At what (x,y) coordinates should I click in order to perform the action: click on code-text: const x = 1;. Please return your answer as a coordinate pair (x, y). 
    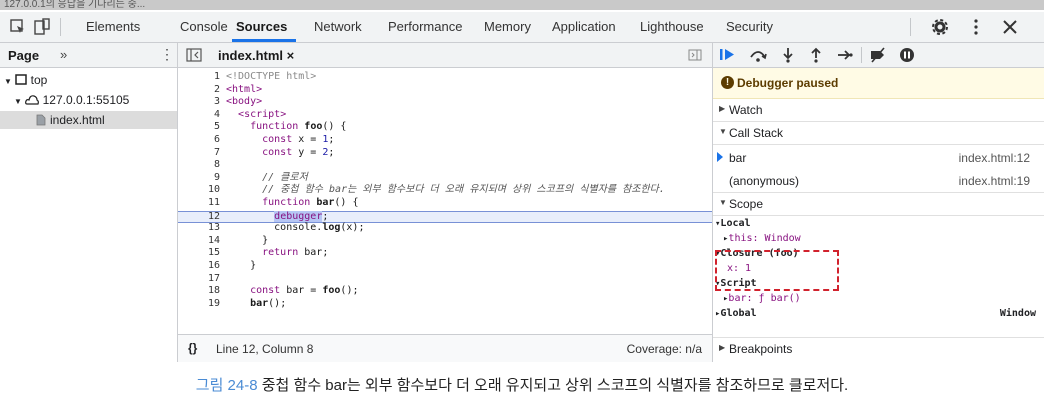
    Looking at the image, I should click on (298, 139).